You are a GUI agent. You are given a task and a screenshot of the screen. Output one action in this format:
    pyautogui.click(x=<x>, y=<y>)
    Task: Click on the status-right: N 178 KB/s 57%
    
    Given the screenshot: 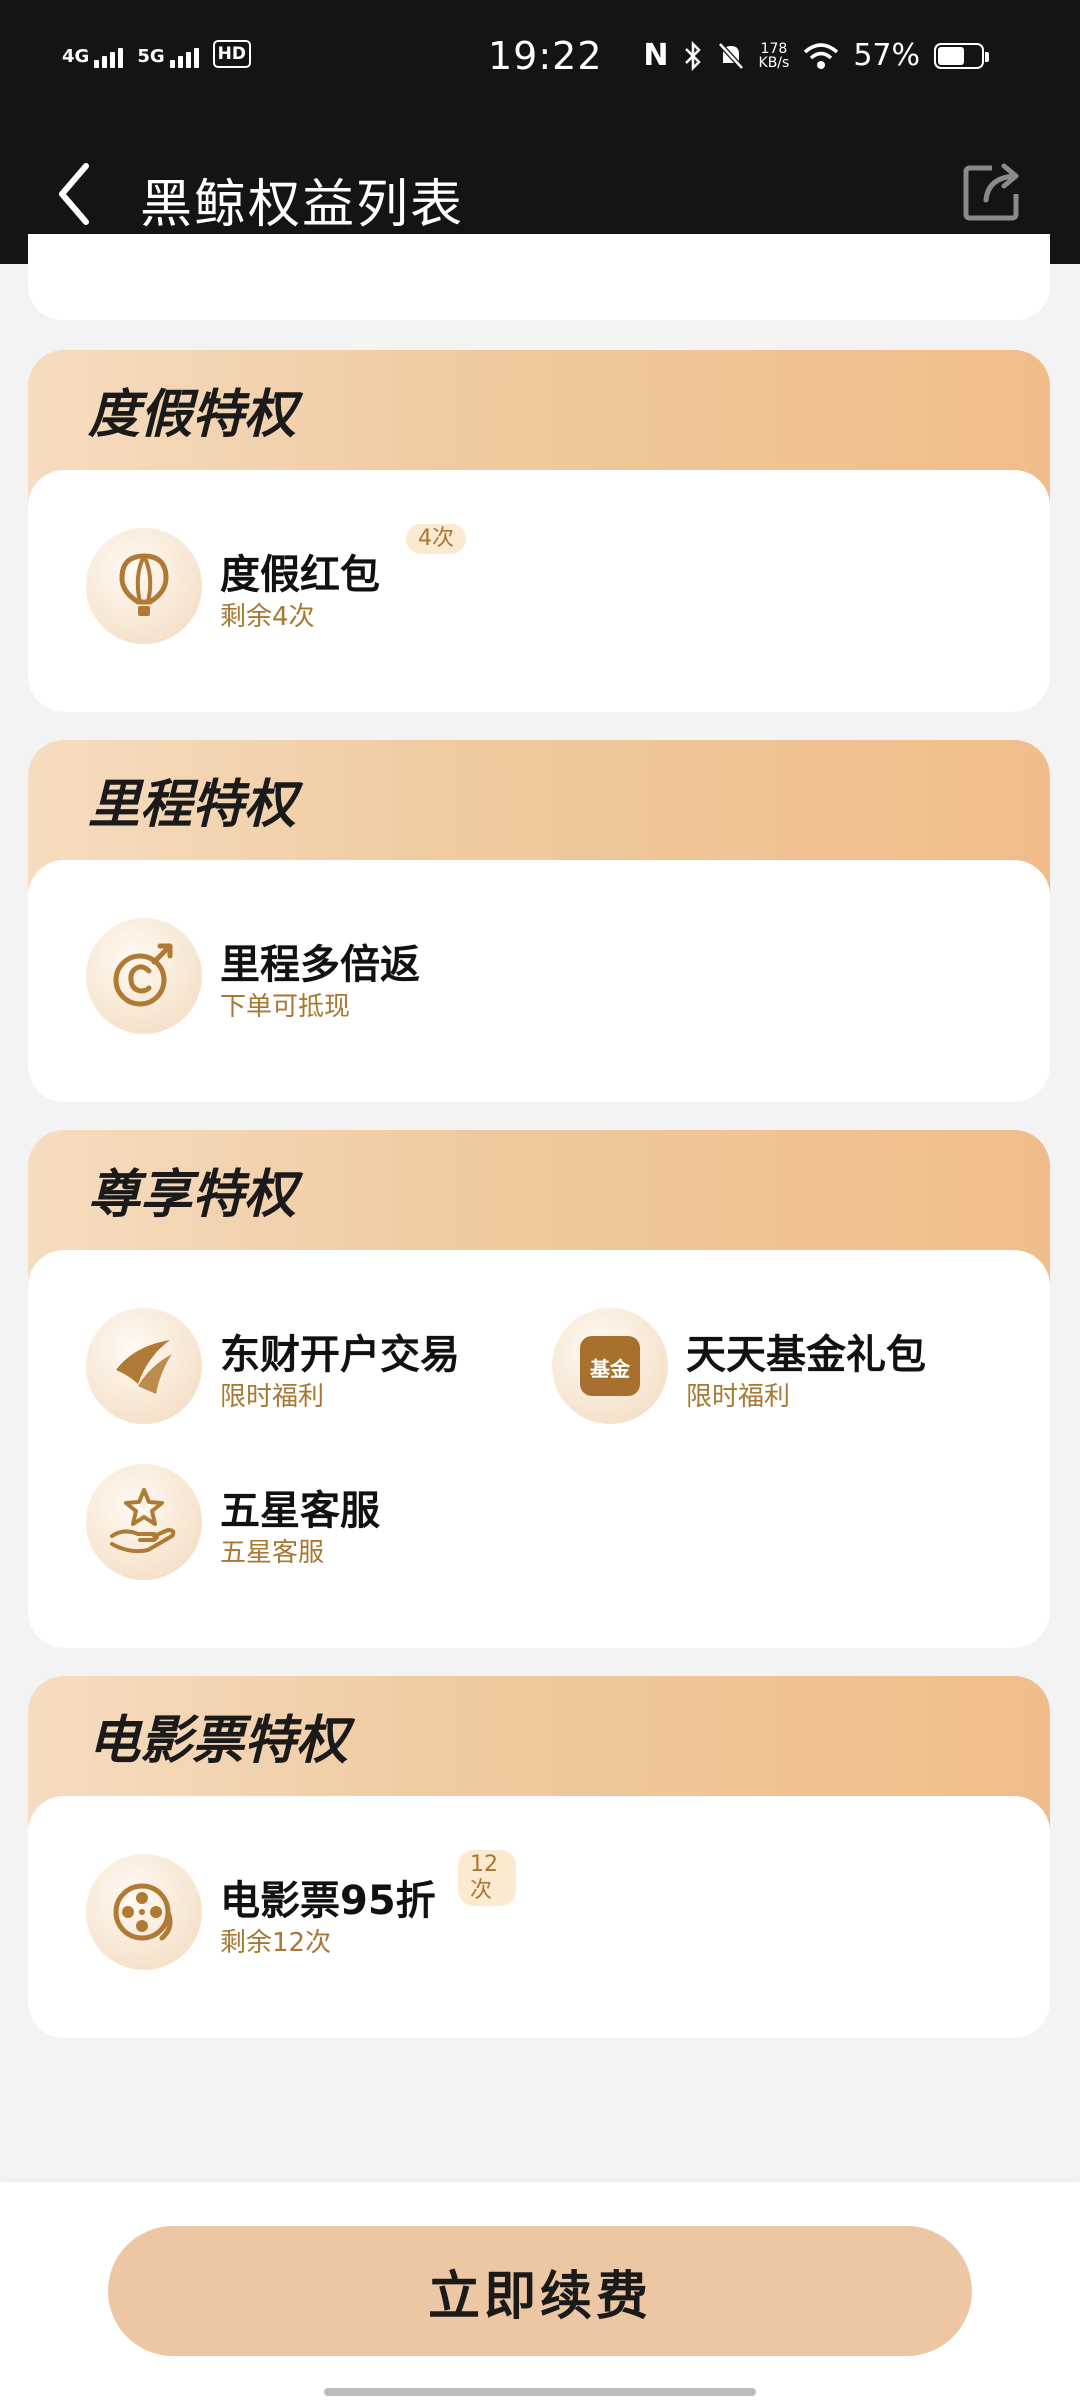 What is the action you would take?
    pyautogui.click(x=816, y=55)
    